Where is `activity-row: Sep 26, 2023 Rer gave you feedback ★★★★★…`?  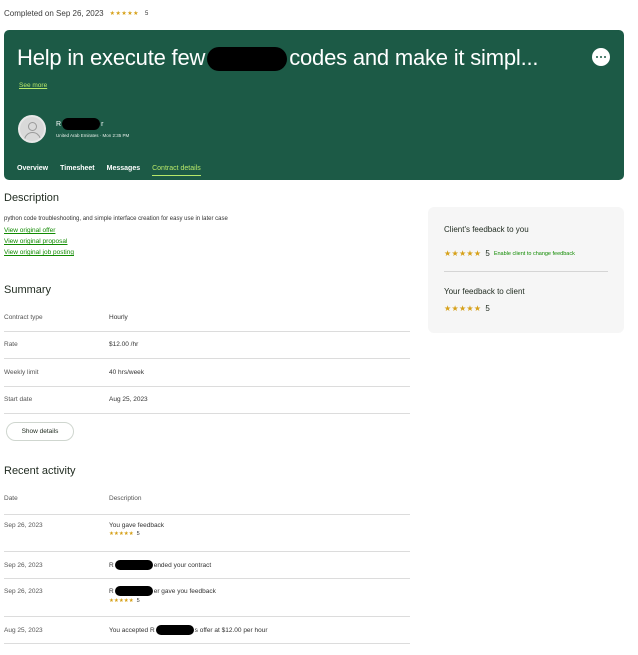 activity-row: Sep 26, 2023 Rer gave you feedback ★★★★★… is located at coordinates (207, 601).